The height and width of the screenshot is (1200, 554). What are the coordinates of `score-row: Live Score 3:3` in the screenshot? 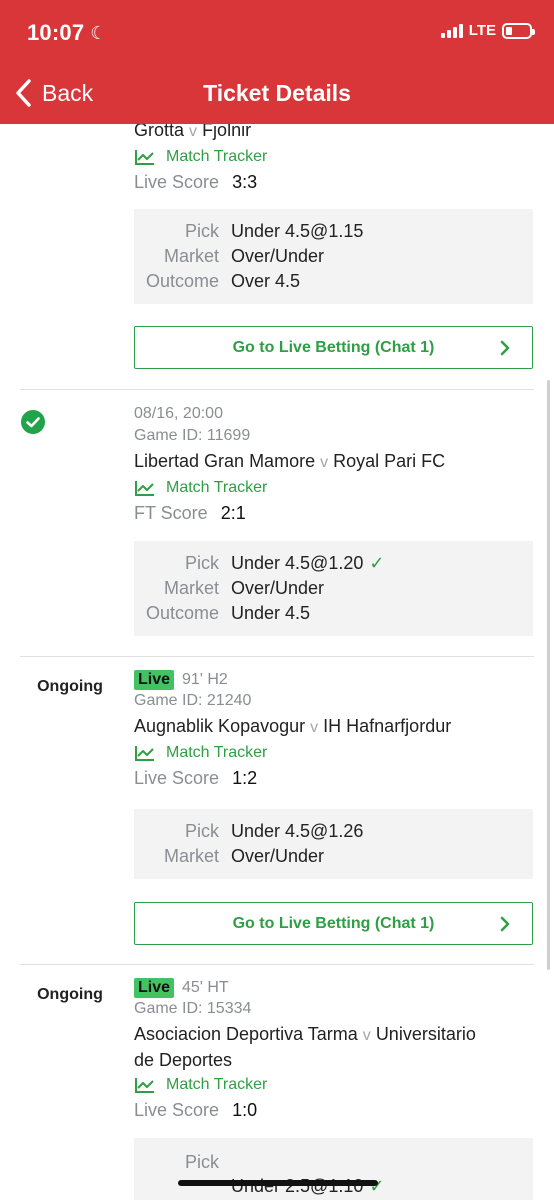 It's located at (334, 182).